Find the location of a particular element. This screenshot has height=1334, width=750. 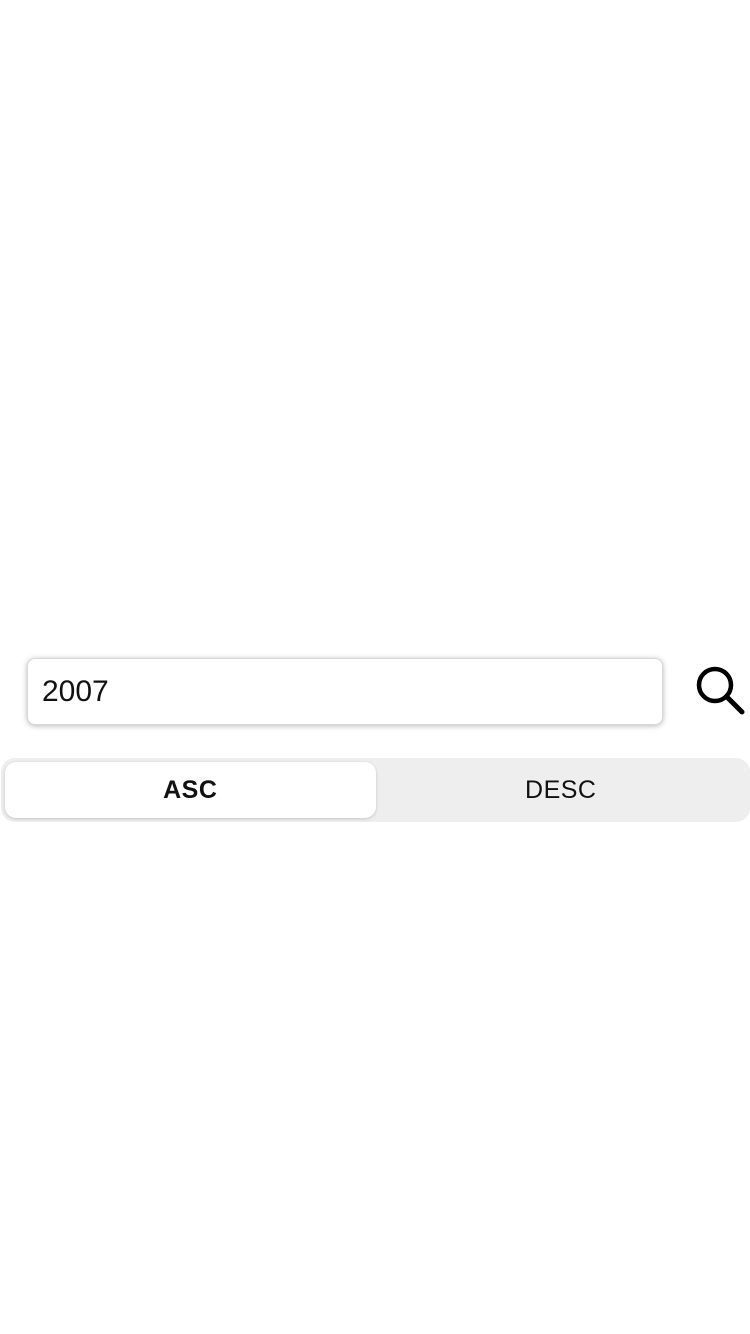

segment-desc: DESC is located at coordinates (561, 790).